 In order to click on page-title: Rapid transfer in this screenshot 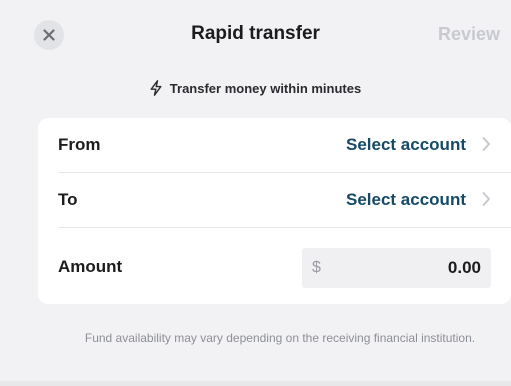, I will do `click(255, 33)`.